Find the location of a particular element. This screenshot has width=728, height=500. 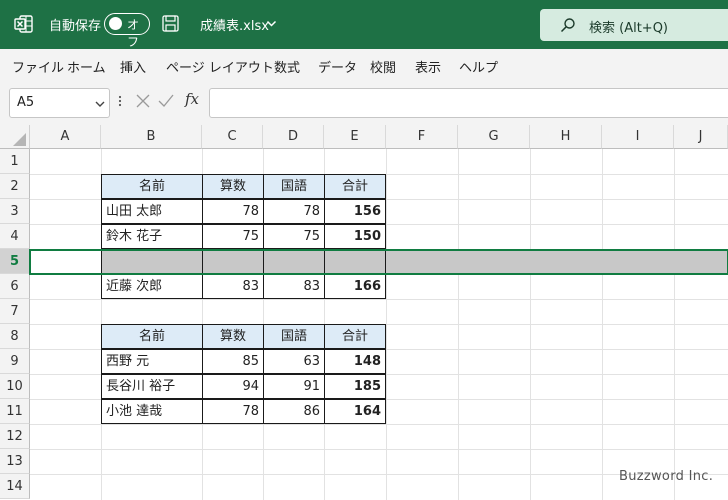

table1-cell-math: 83 is located at coordinates (233, 286).